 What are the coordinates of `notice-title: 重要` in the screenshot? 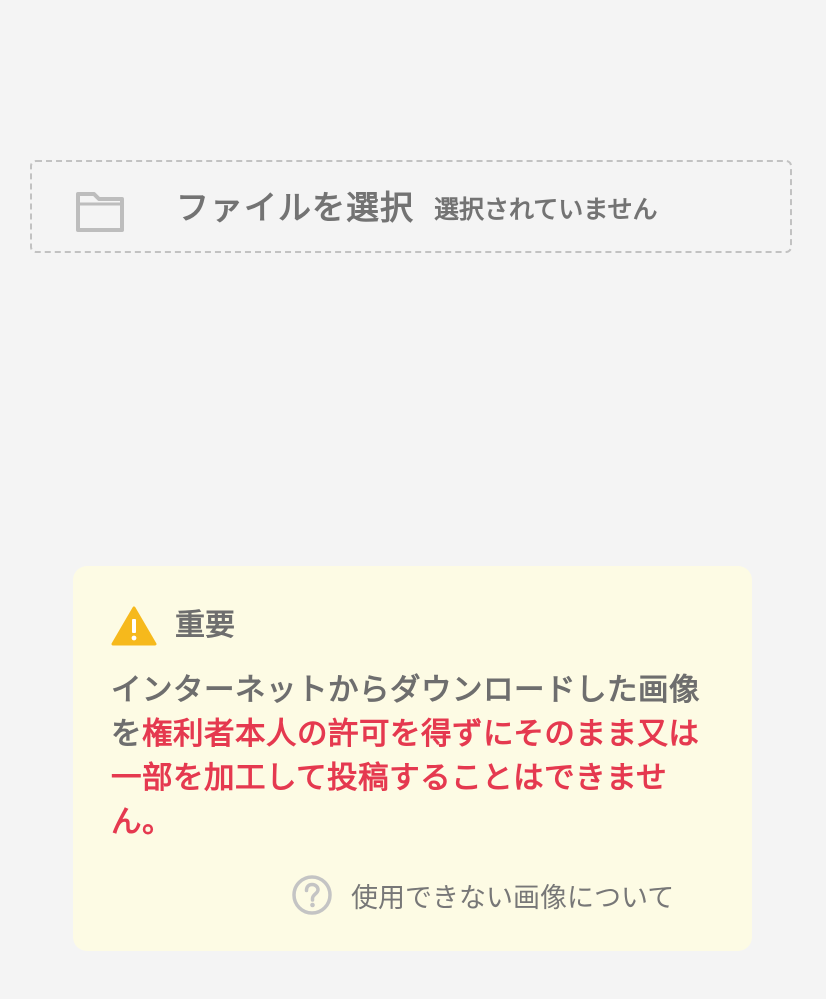 It's located at (205, 625).